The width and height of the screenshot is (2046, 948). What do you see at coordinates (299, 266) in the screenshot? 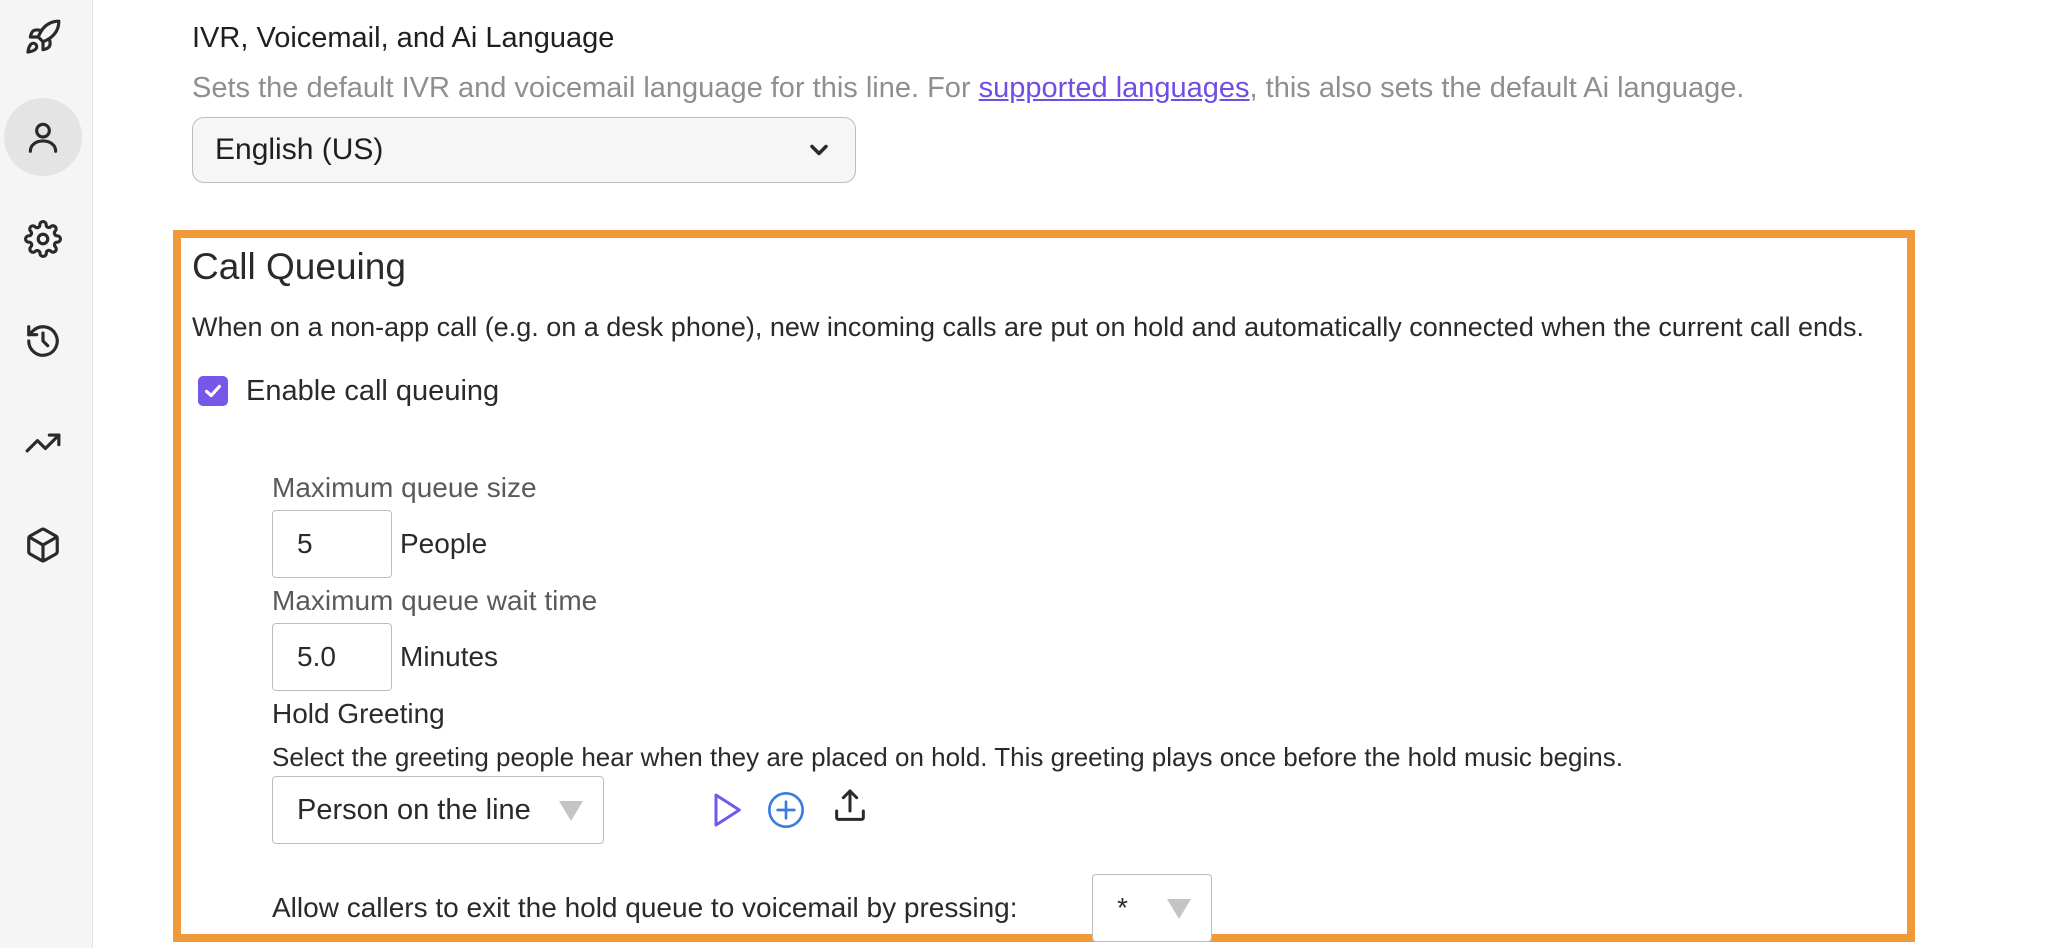
I see `call-queuing-title: Call Queuing` at bounding box center [299, 266].